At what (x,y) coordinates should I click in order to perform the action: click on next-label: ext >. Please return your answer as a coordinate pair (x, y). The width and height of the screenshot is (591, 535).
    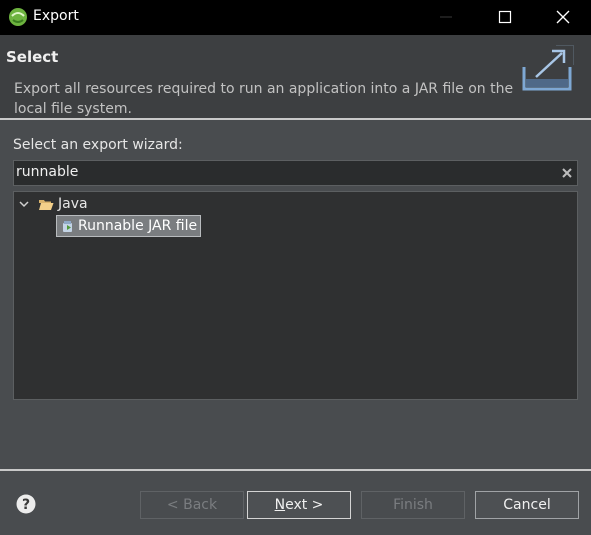
    Looking at the image, I should click on (304, 505).